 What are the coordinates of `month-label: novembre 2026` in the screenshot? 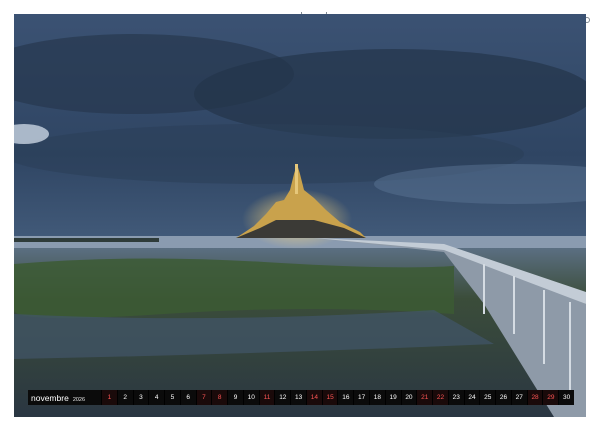 It's located at (64, 398).